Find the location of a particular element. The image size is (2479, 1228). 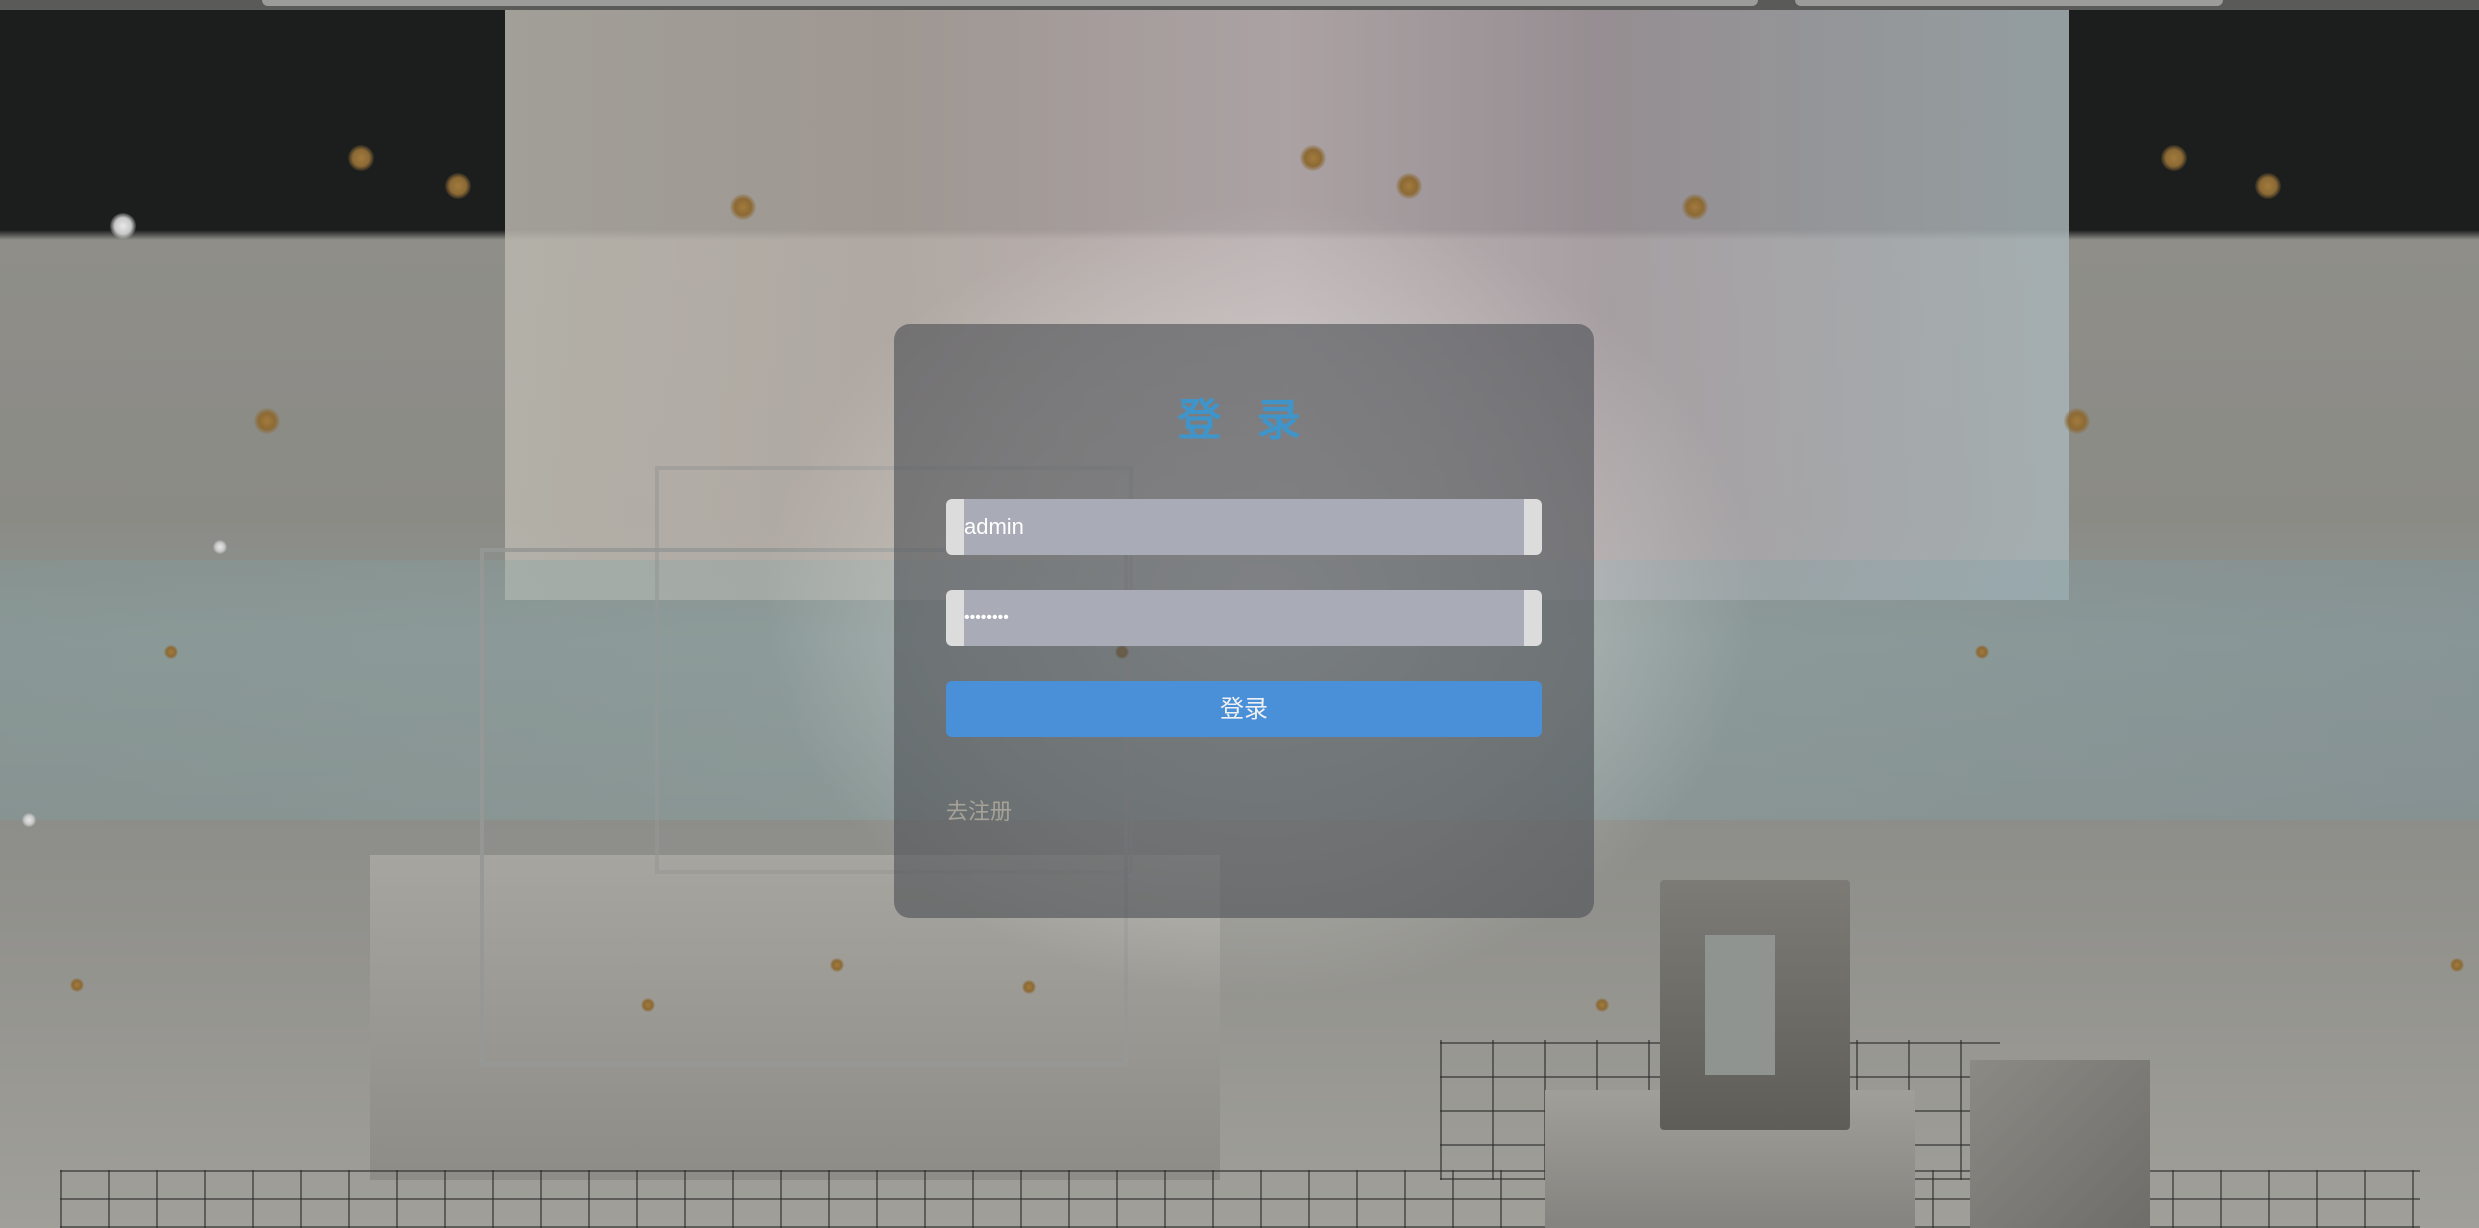

username-input: admin is located at coordinates (1244, 527).